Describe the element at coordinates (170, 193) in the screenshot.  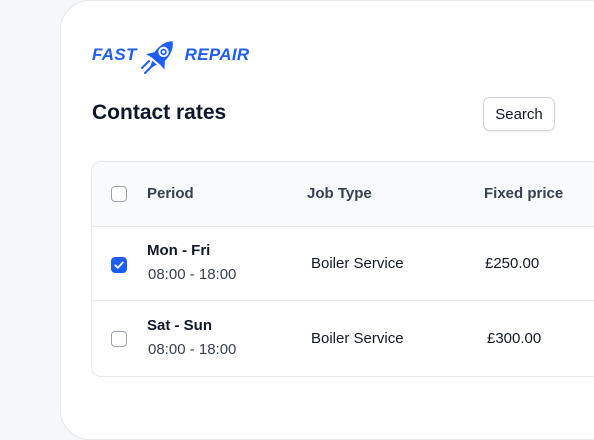
I see `column-header-period: Period` at that location.